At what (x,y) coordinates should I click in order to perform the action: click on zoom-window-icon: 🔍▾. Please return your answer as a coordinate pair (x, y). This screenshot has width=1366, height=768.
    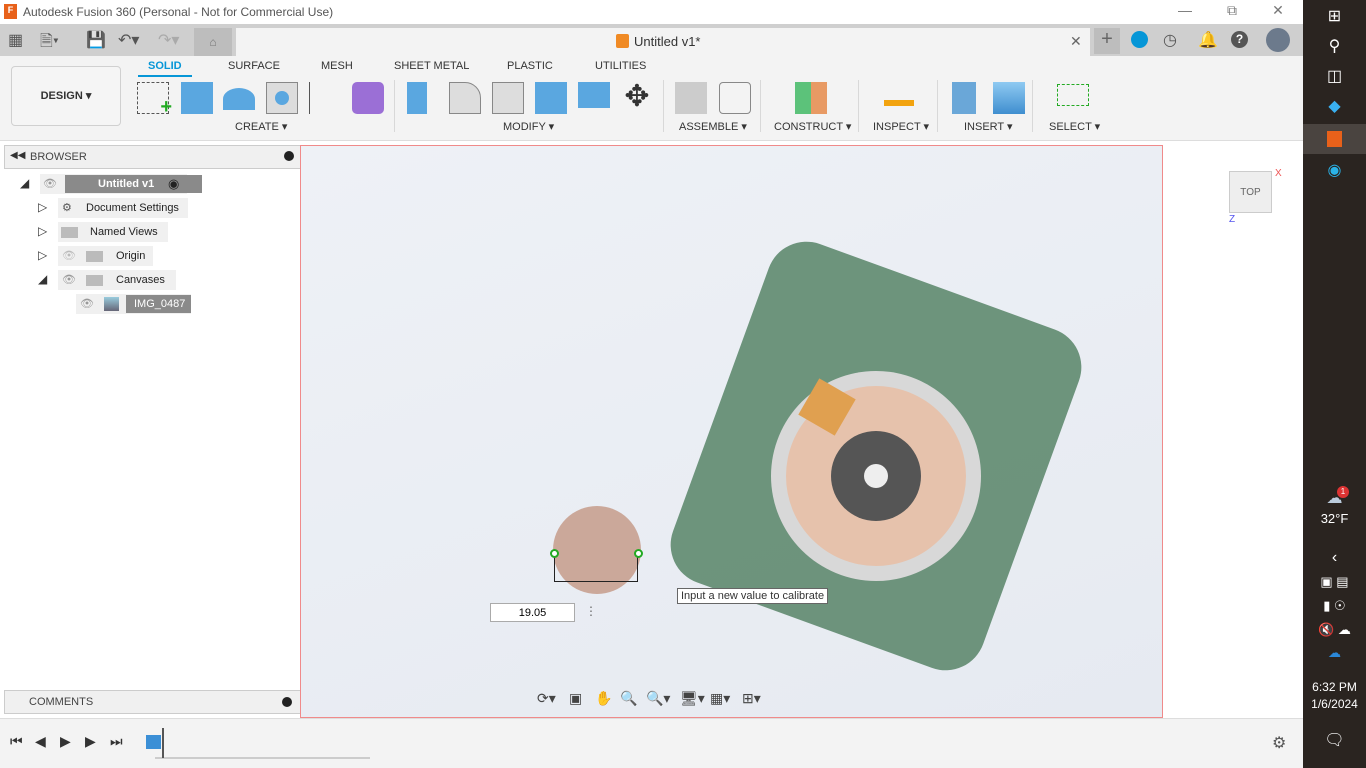
    Looking at the image, I should click on (658, 698).